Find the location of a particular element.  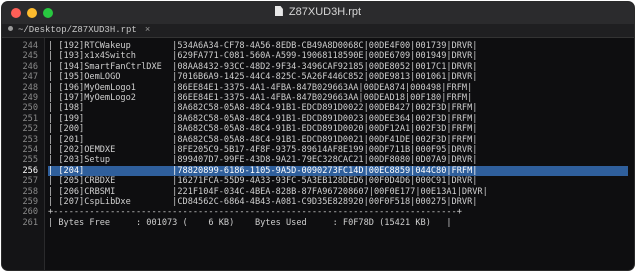

line-number: 244 is located at coordinates (30, 46).